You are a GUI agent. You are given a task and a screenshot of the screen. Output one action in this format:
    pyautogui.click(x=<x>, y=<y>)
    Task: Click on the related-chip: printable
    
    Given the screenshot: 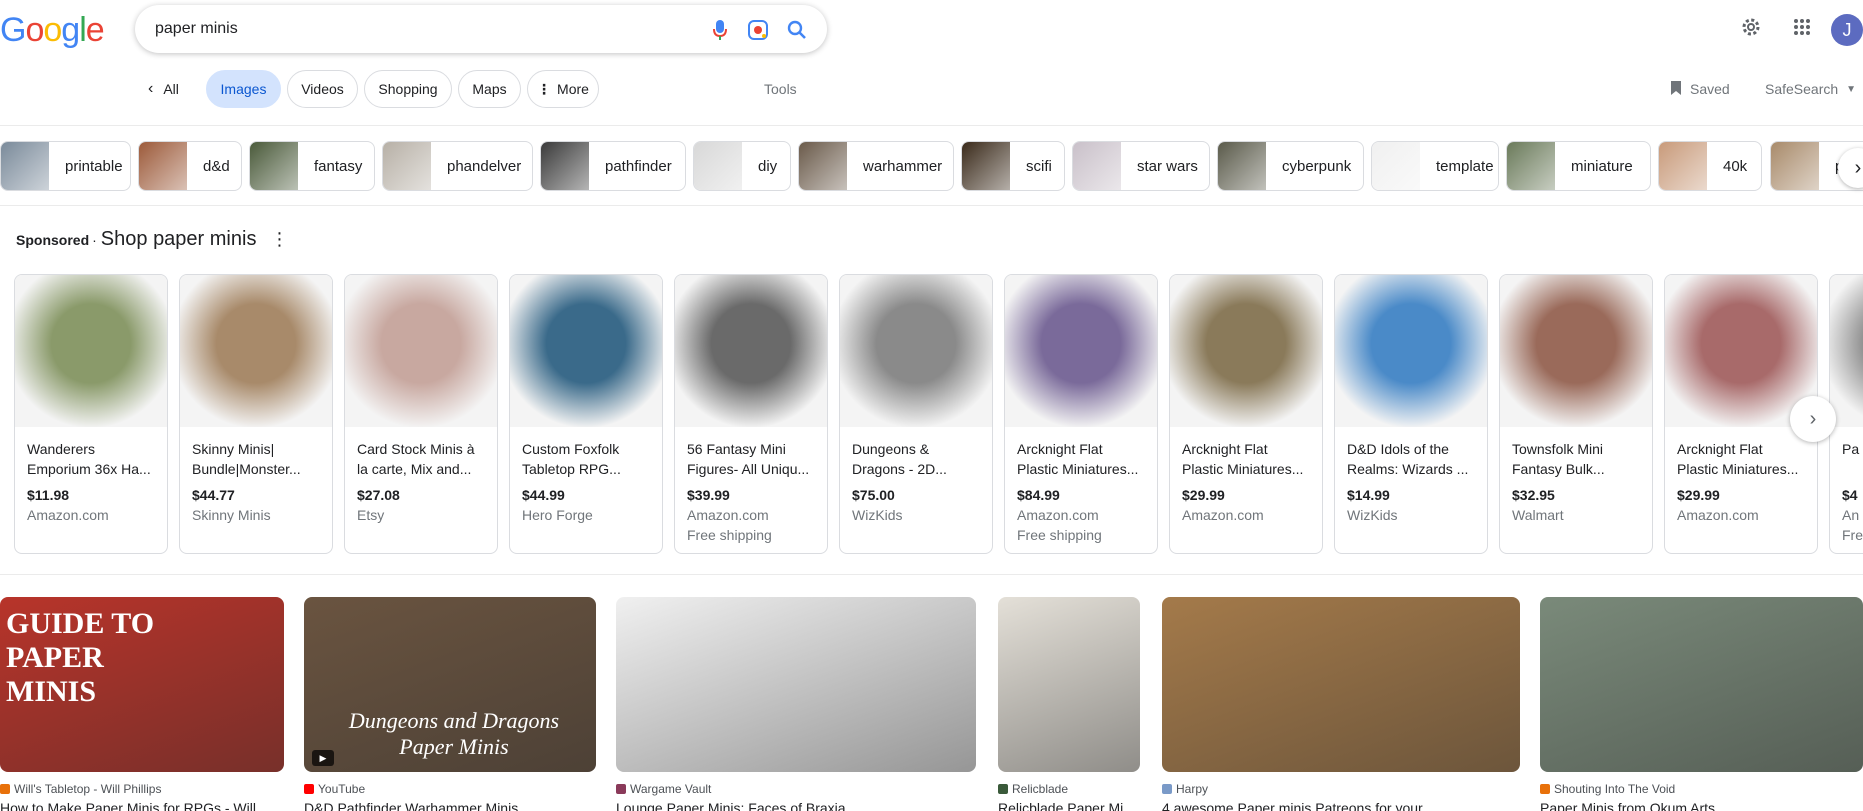 What is the action you would take?
    pyautogui.click(x=65, y=166)
    